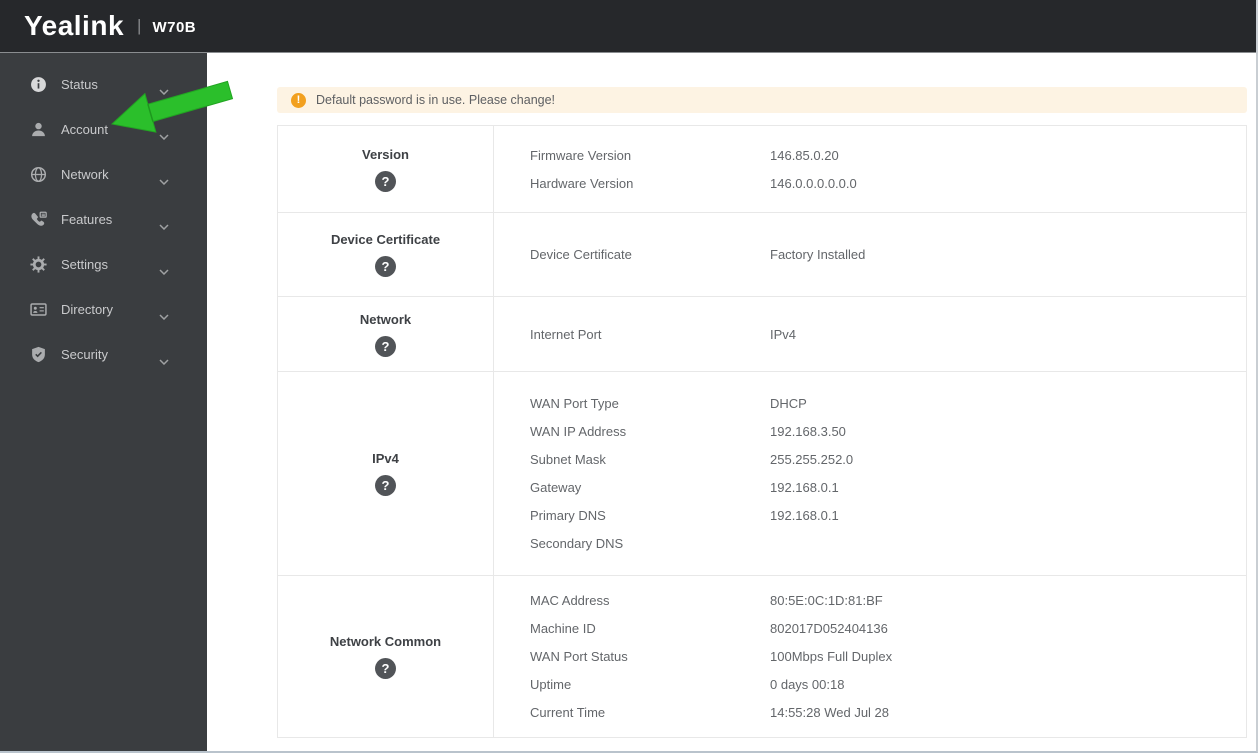  I want to click on row-value: 100Mbps Full Duplex, so click(831, 656).